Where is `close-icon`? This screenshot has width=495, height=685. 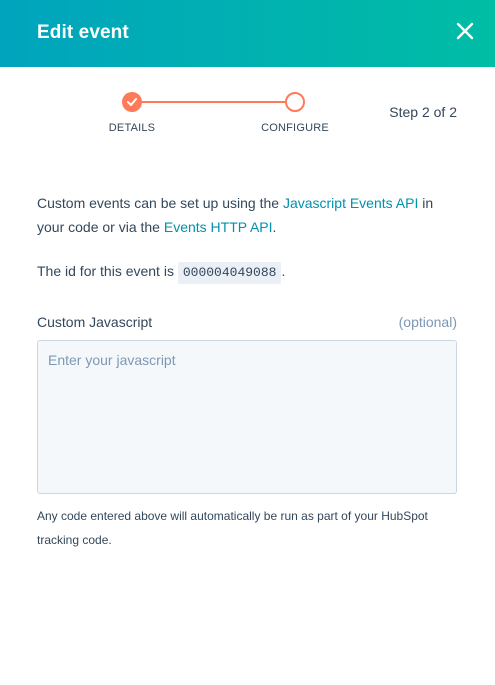 close-icon is located at coordinates (465, 31).